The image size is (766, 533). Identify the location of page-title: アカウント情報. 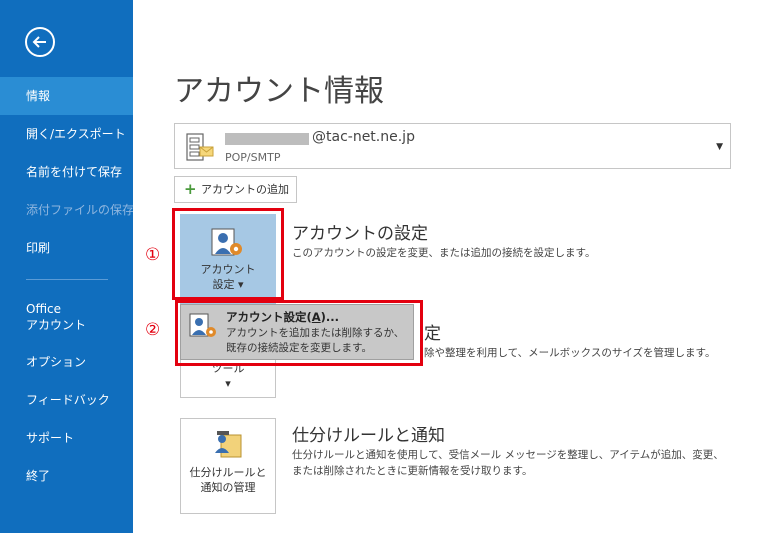
(279, 91).